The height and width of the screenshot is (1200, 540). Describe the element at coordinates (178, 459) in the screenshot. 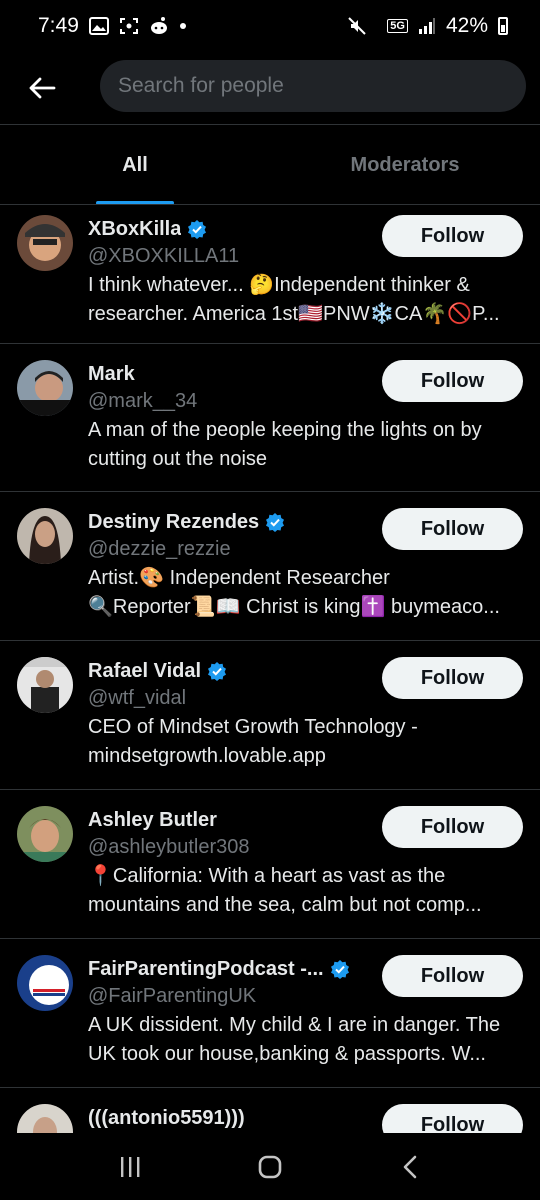

I see `bio-line: cutting out the noise` at that location.